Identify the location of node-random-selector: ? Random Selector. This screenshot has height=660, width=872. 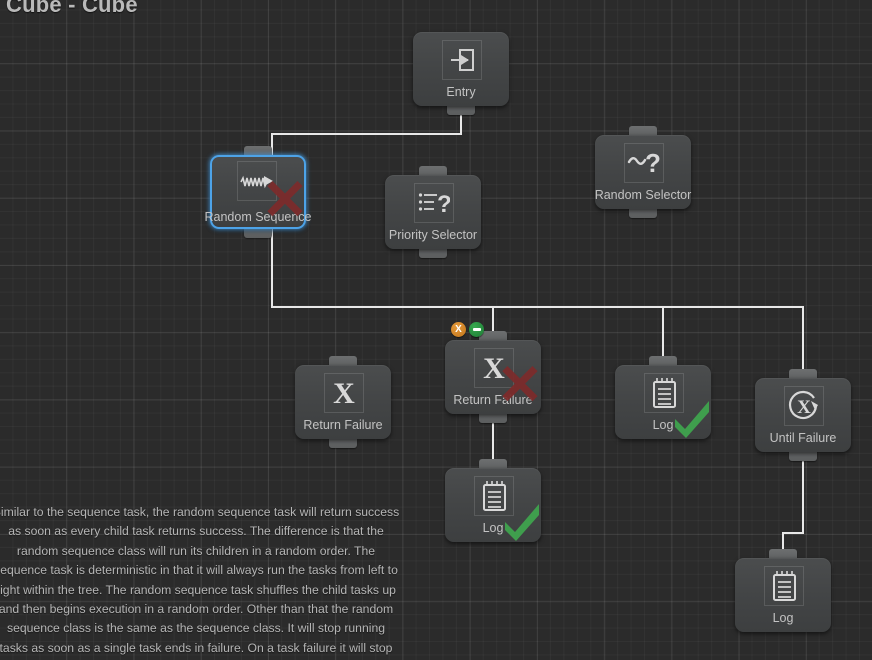
(643, 172).